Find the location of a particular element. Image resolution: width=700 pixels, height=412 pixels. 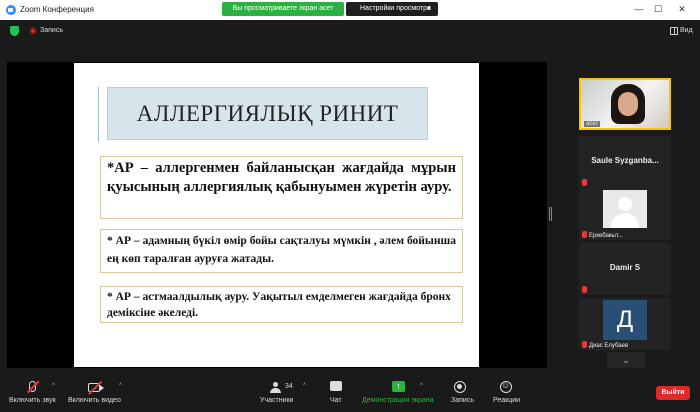

zoom-logo-icon is located at coordinates (11, 10).